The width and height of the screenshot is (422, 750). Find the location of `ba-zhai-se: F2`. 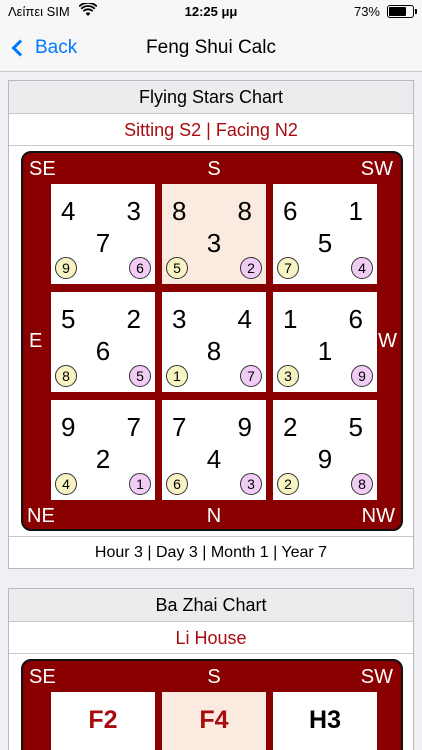

ba-zhai-se: F2 is located at coordinates (103, 721).